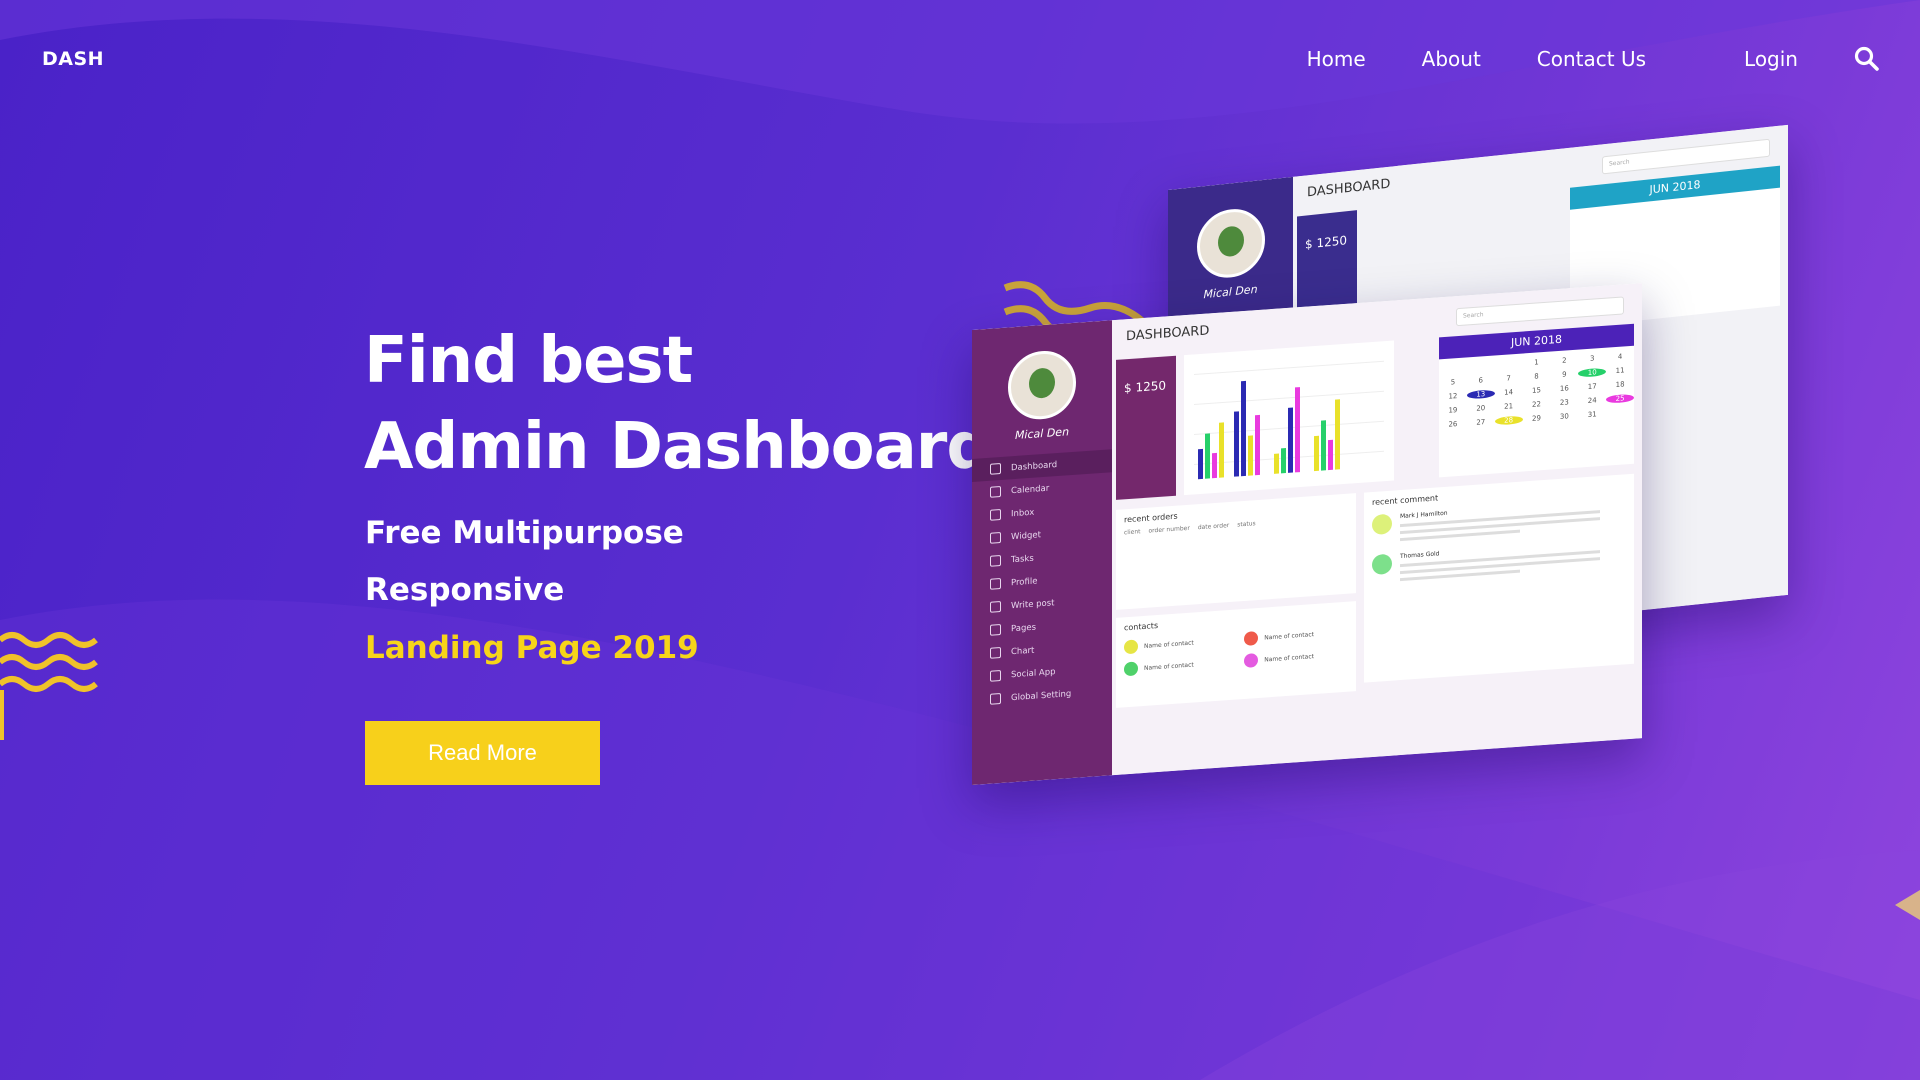  What do you see at coordinates (1620, 384) in the screenshot?
I see `mockup-calendar-day: 18` at bounding box center [1620, 384].